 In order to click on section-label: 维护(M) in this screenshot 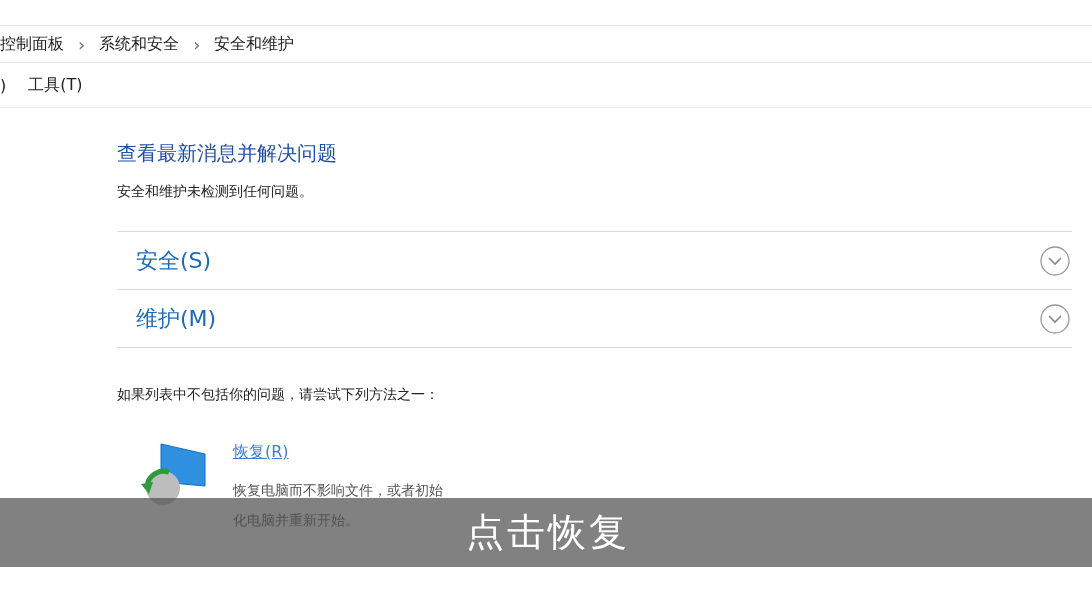, I will do `click(176, 318)`.